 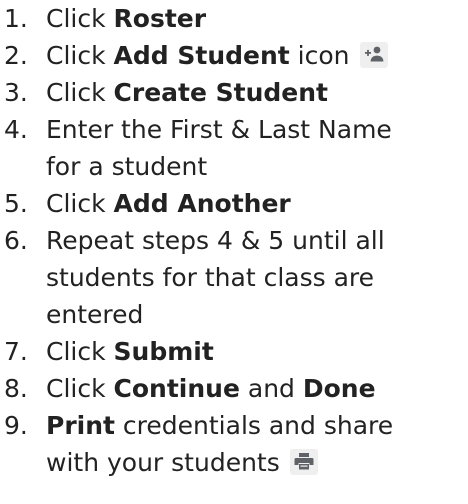 I want to click on step-text: Click Add Another, so click(x=168, y=203).